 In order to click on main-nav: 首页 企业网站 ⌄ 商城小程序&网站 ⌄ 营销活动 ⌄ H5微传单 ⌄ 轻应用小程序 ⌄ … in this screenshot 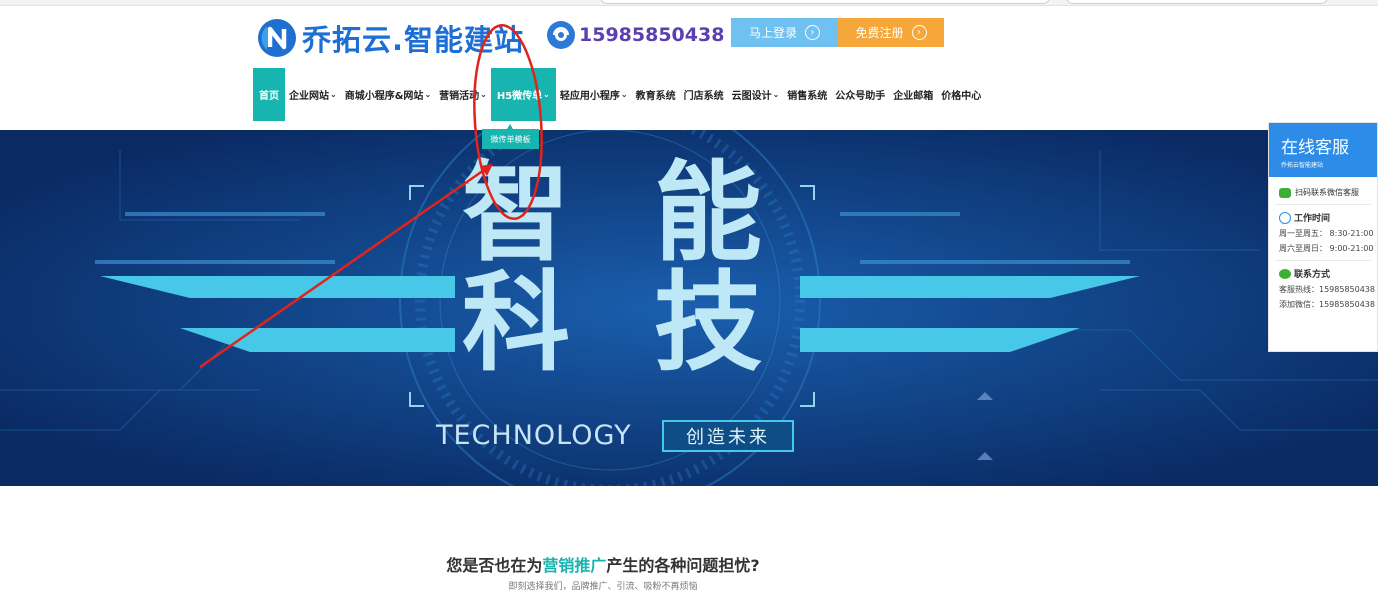, I will do `click(619, 94)`.